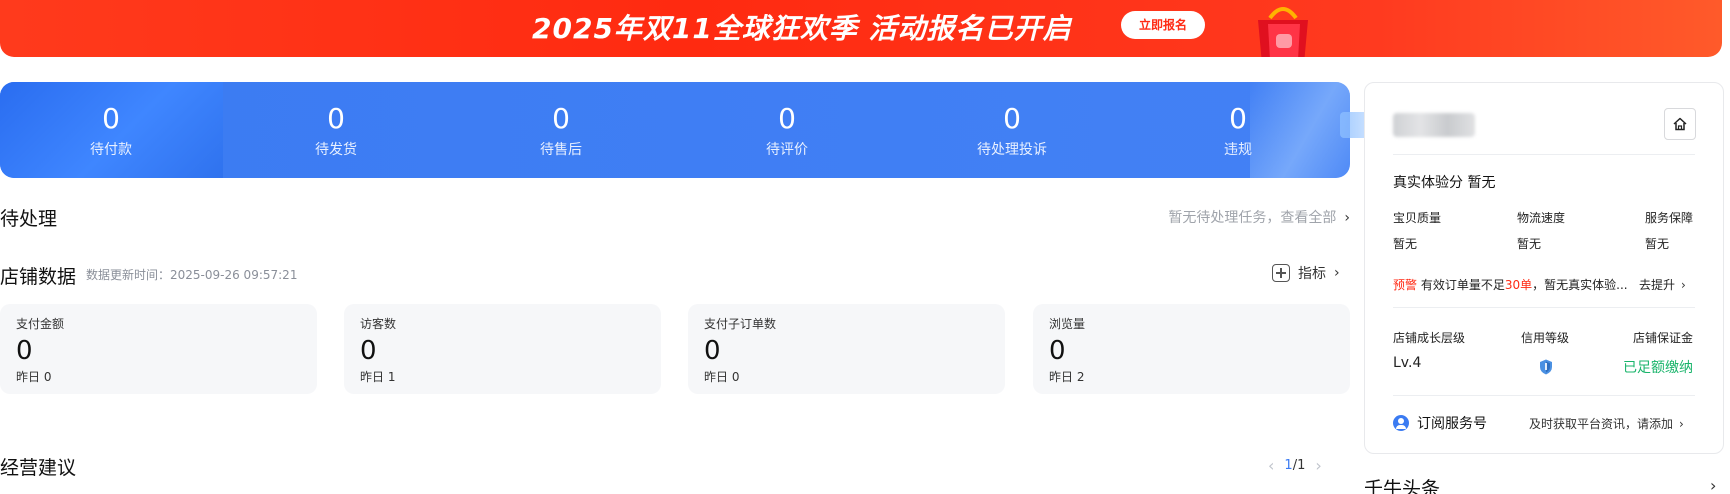 The image size is (1730, 494). What do you see at coordinates (1402, 486) in the screenshot?
I see `qianniu-headlines-title: 千牛头条` at bounding box center [1402, 486].